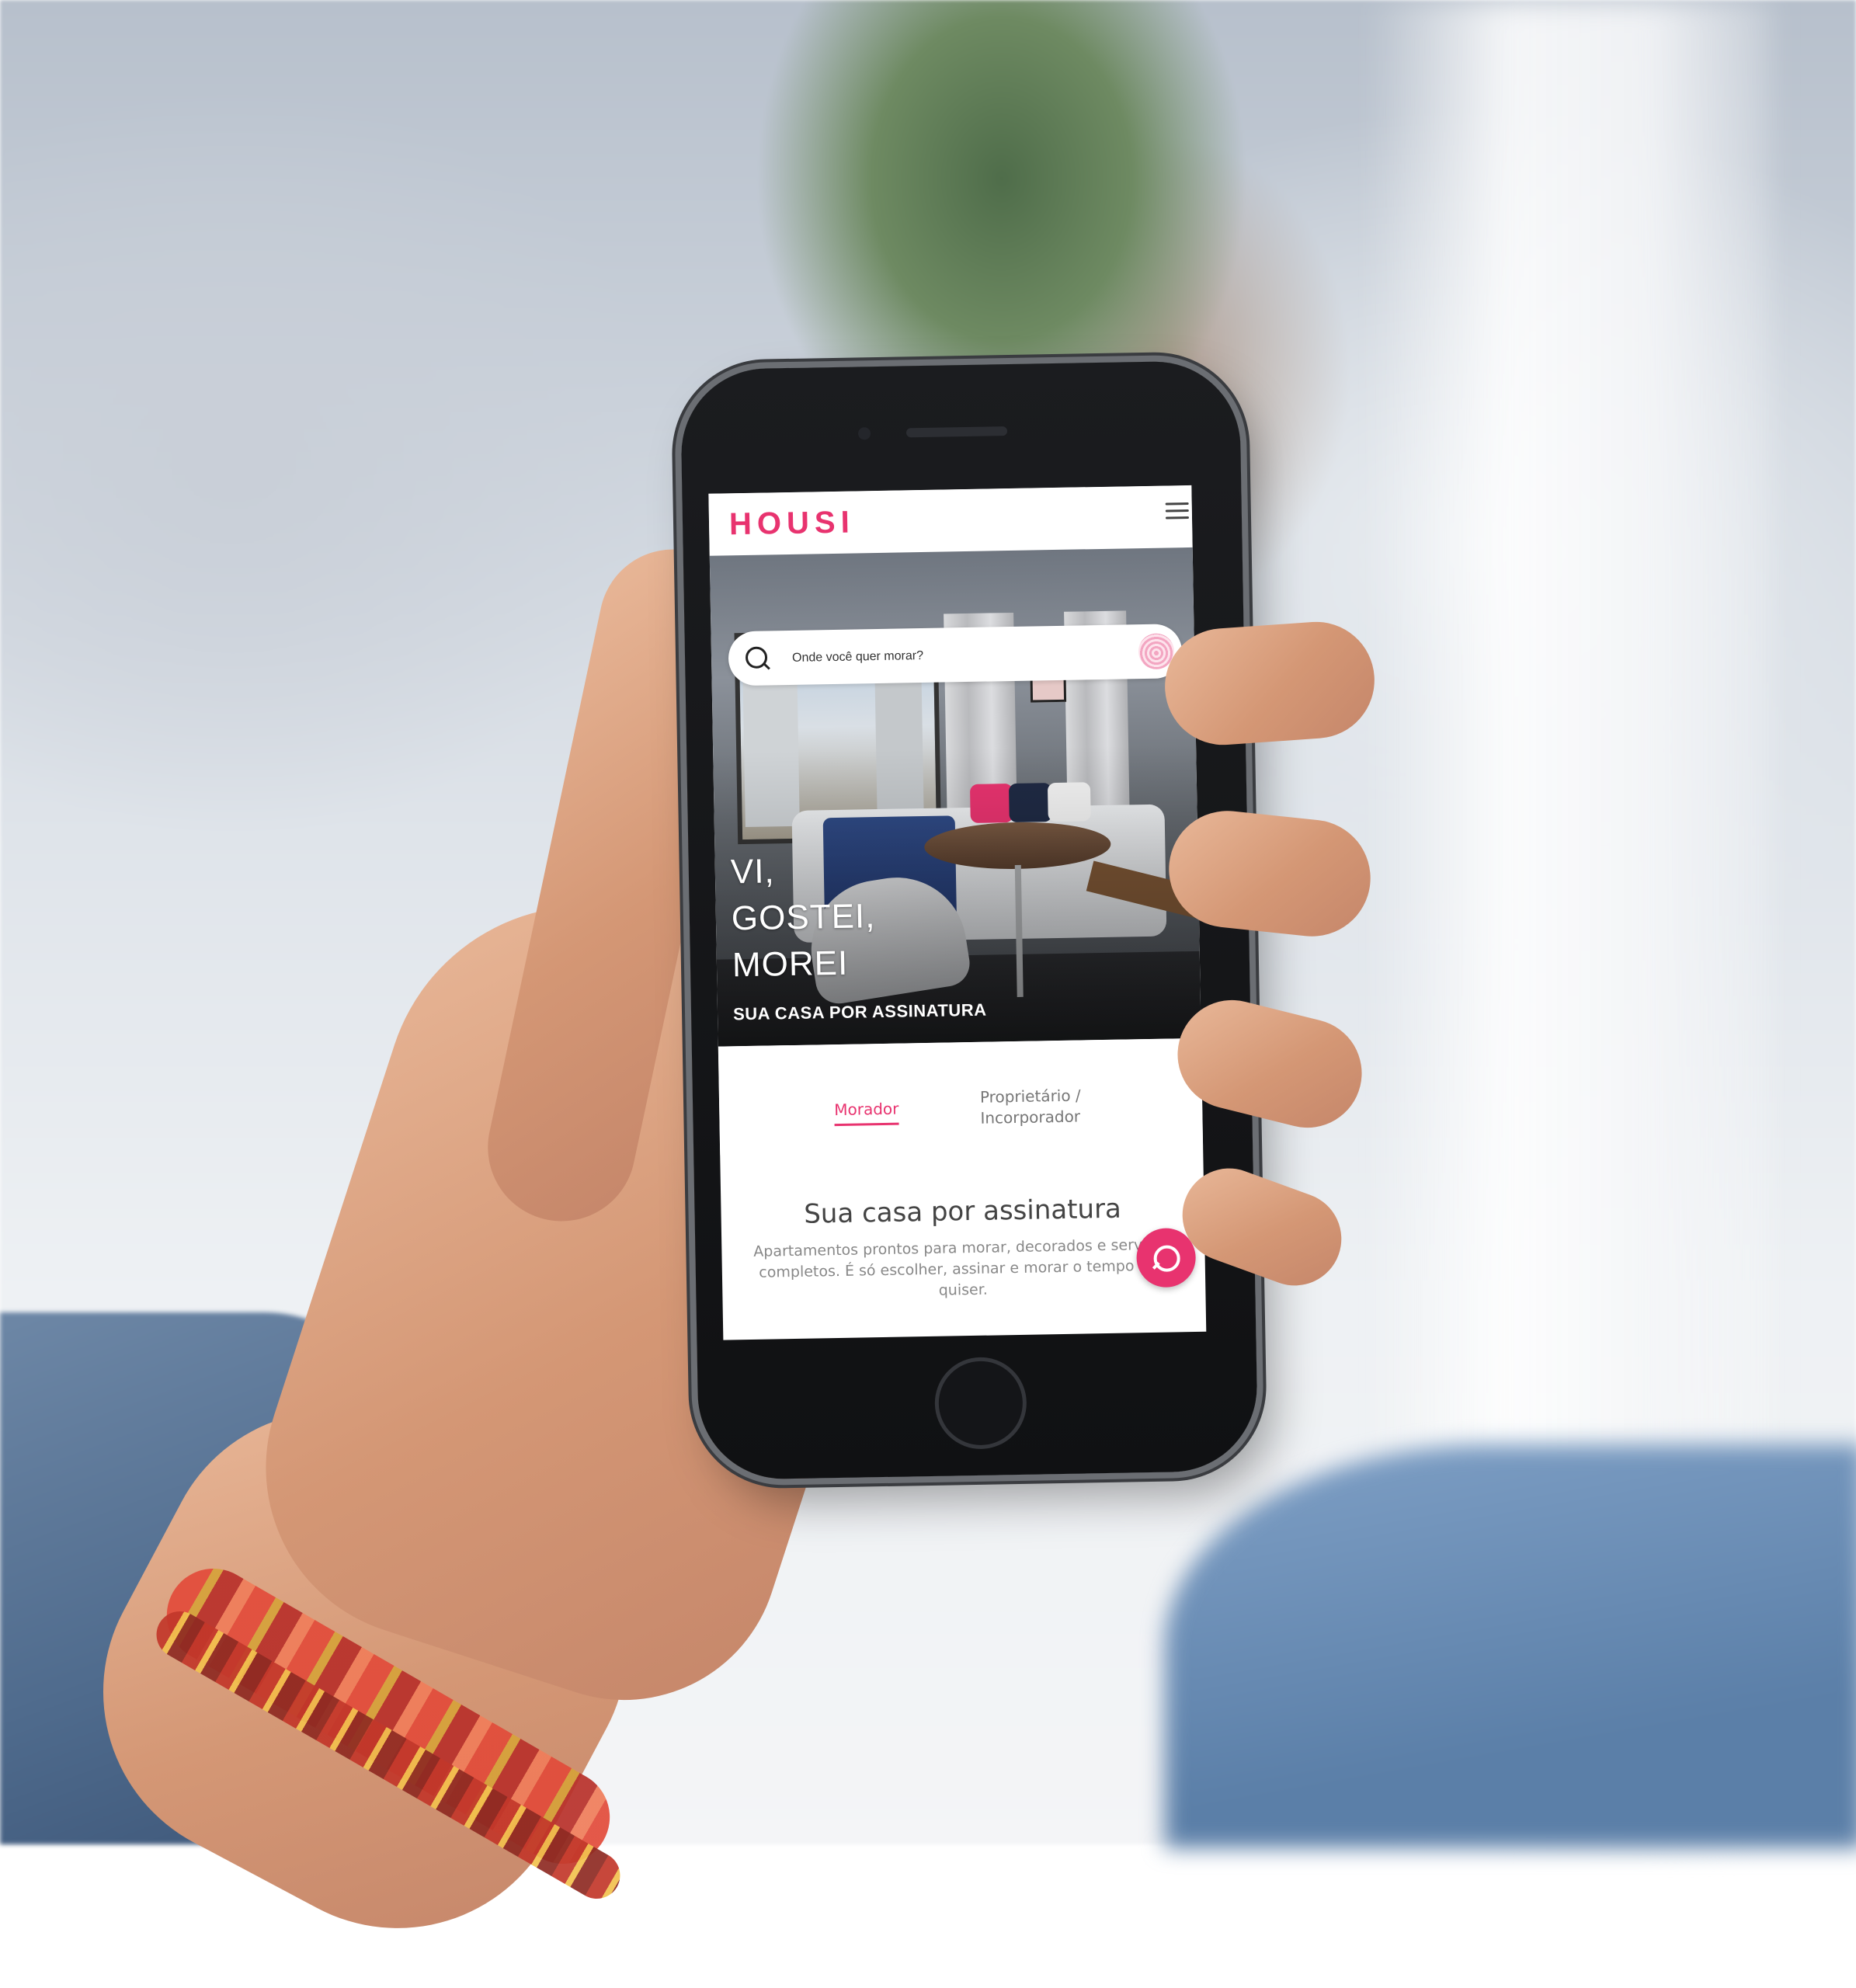 Image resolution: width=1856 pixels, height=1988 pixels. I want to click on audience-tabs: Morador Proprietário / Incorporador, so click(961, 1097).